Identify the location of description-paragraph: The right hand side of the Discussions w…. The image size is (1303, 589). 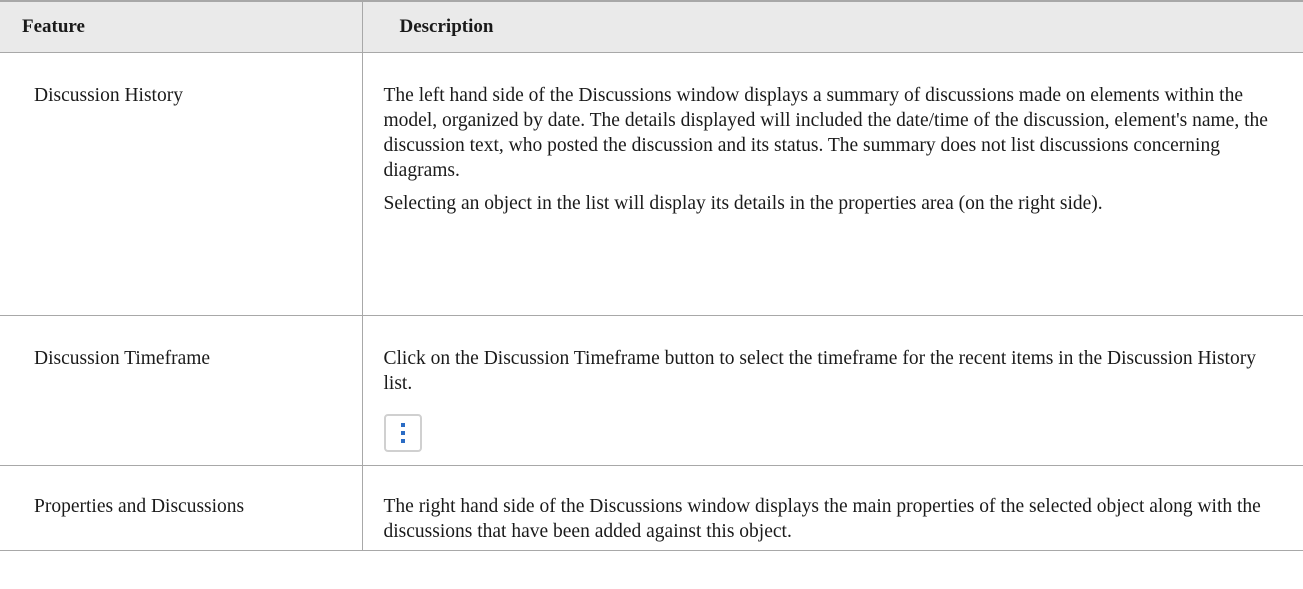
(822, 519).